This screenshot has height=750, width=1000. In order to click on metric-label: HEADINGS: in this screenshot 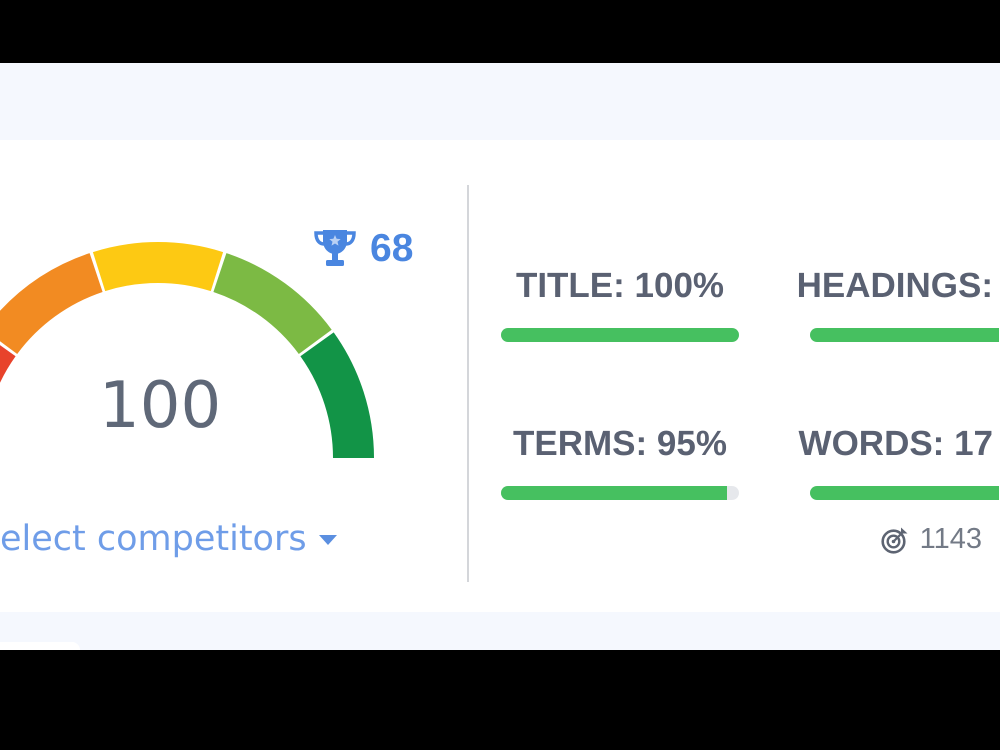, I will do `click(894, 285)`.